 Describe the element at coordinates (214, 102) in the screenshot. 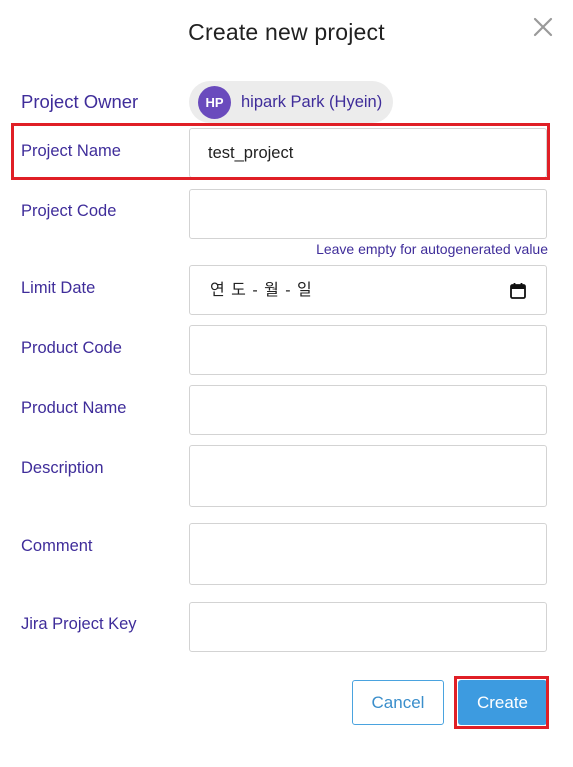

I see `avatar: HP` at that location.